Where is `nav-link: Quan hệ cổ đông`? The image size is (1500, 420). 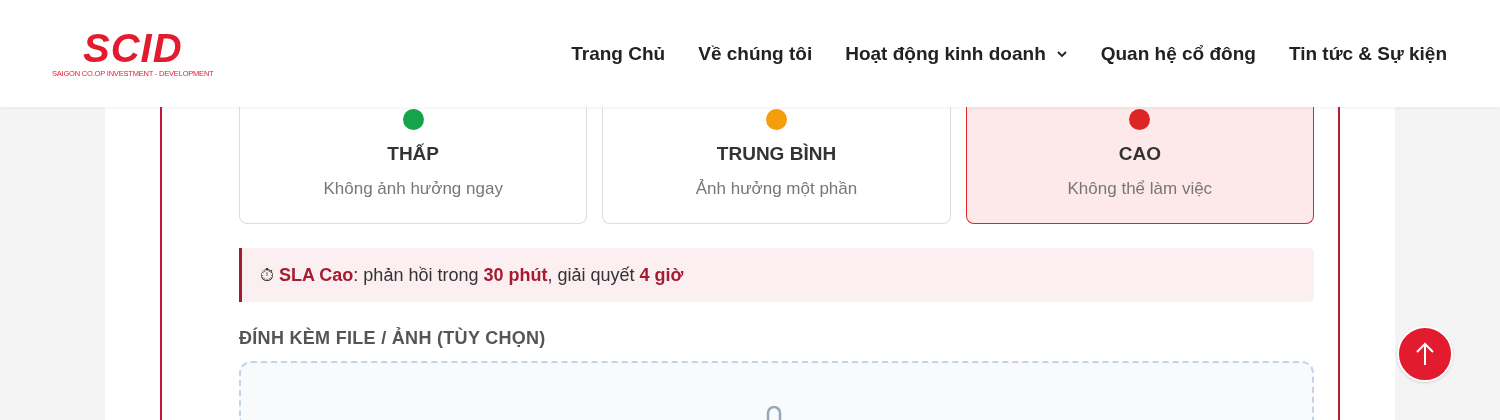 nav-link: Quan hệ cổ đông is located at coordinates (1178, 53).